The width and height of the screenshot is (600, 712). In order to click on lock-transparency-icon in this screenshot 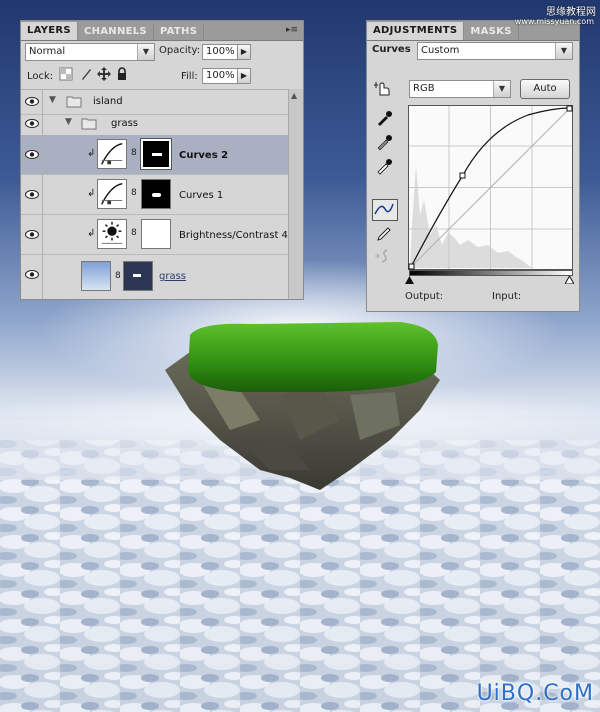, I will do `click(66, 74)`.